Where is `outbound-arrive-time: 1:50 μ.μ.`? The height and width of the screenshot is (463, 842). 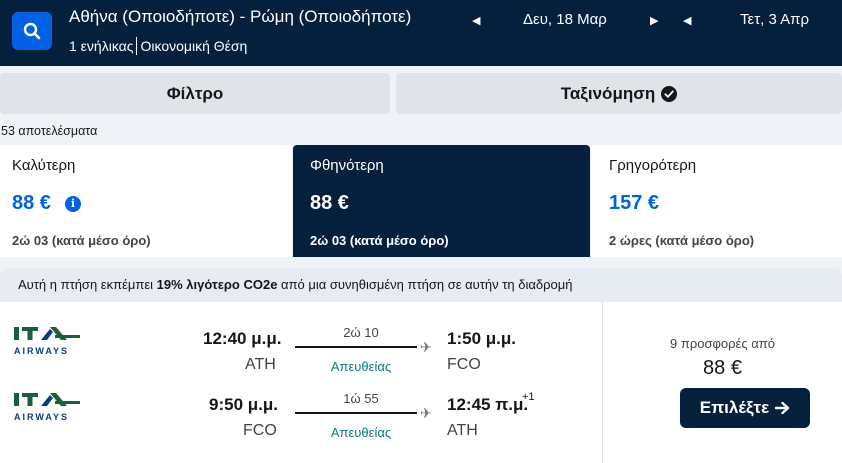 outbound-arrive-time: 1:50 μ.μ. is located at coordinates (481, 338).